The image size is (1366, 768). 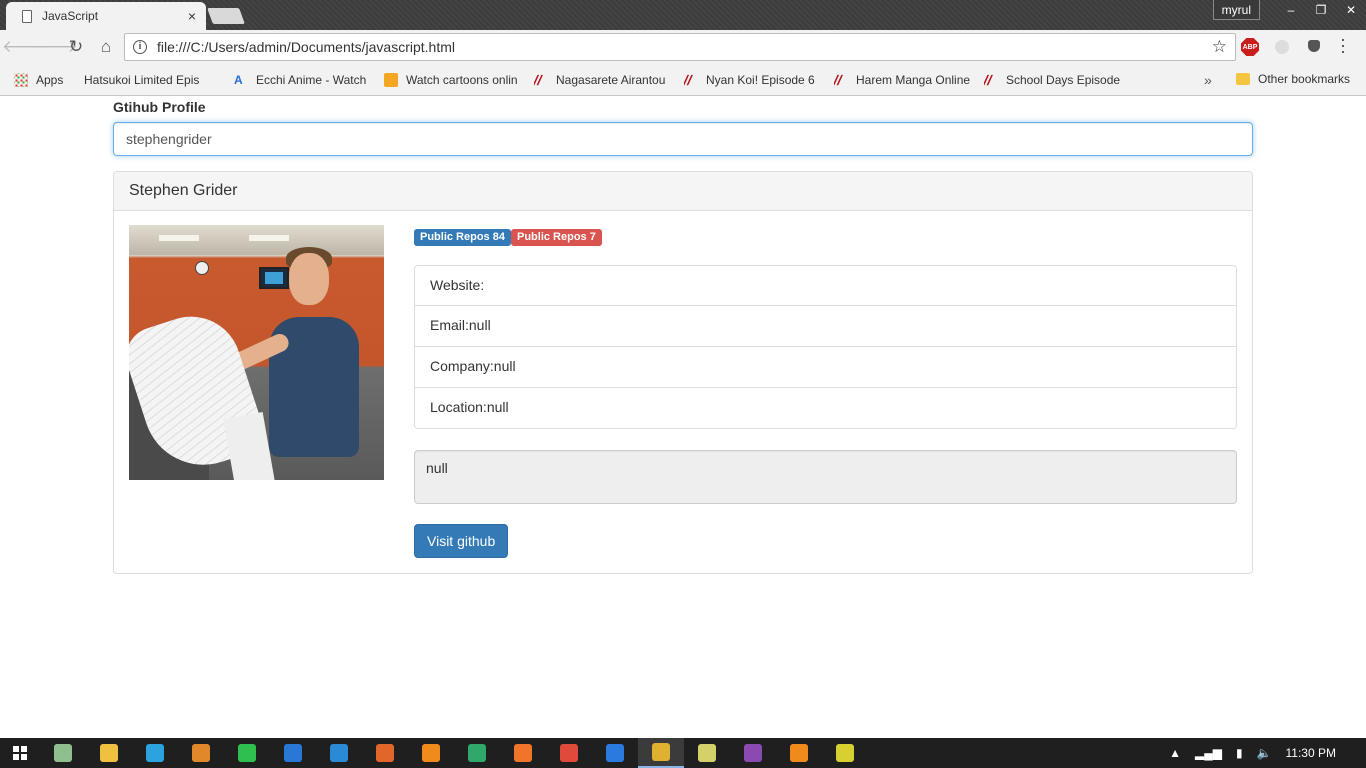 I want to click on windows-logo-icon, so click(x=20, y=753).